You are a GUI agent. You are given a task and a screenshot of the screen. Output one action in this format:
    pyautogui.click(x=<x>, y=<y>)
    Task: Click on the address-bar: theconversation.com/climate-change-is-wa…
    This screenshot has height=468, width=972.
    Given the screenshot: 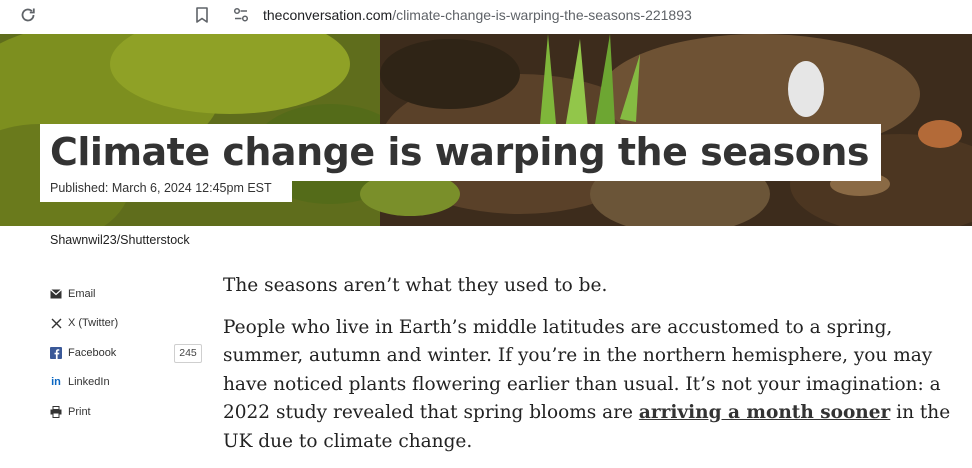 What is the action you would take?
    pyautogui.click(x=477, y=15)
    